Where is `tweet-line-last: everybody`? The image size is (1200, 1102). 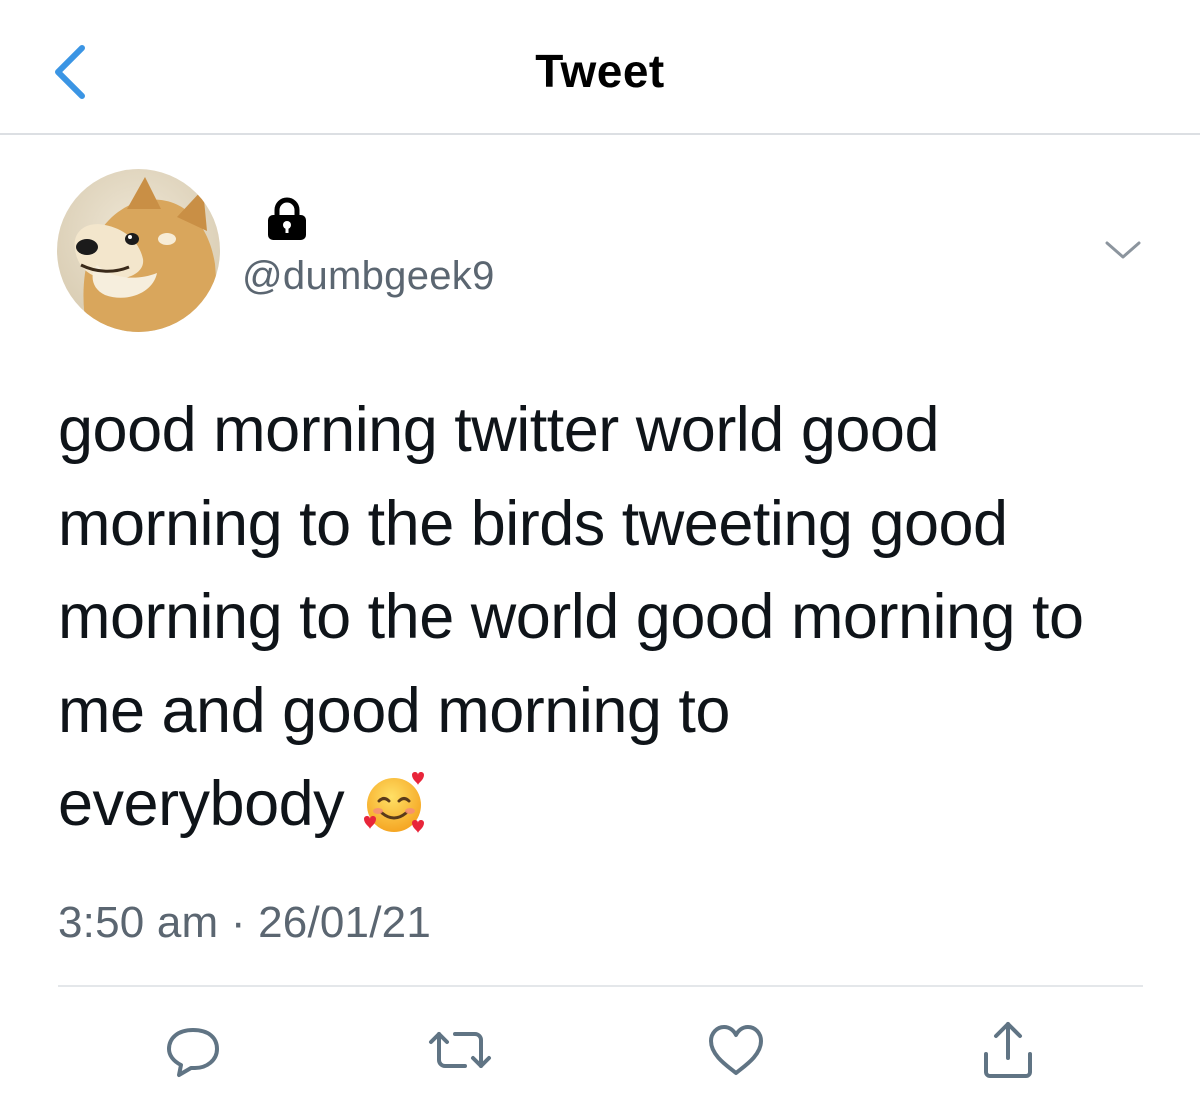
tweet-line-last: everybody is located at coordinates (608, 805).